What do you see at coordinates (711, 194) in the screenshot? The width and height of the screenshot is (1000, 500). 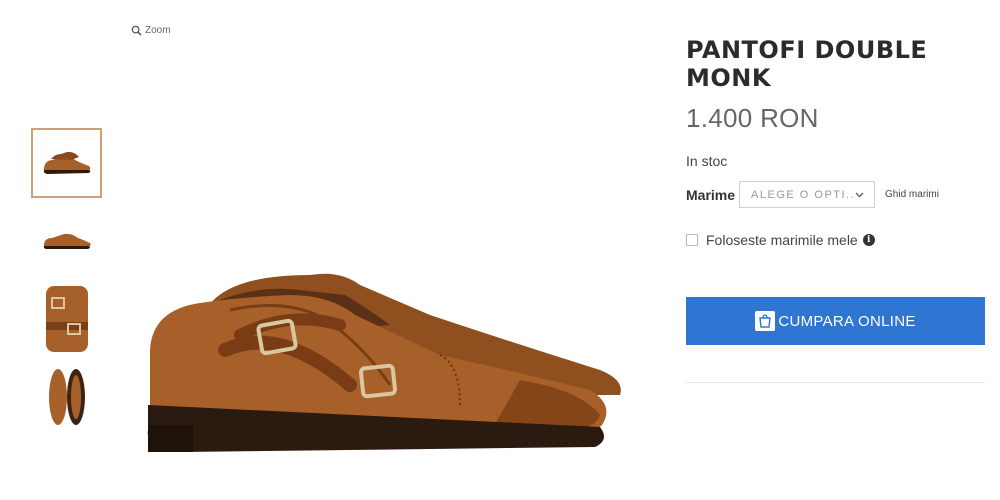 I see `size-label: Marime` at bounding box center [711, 194].